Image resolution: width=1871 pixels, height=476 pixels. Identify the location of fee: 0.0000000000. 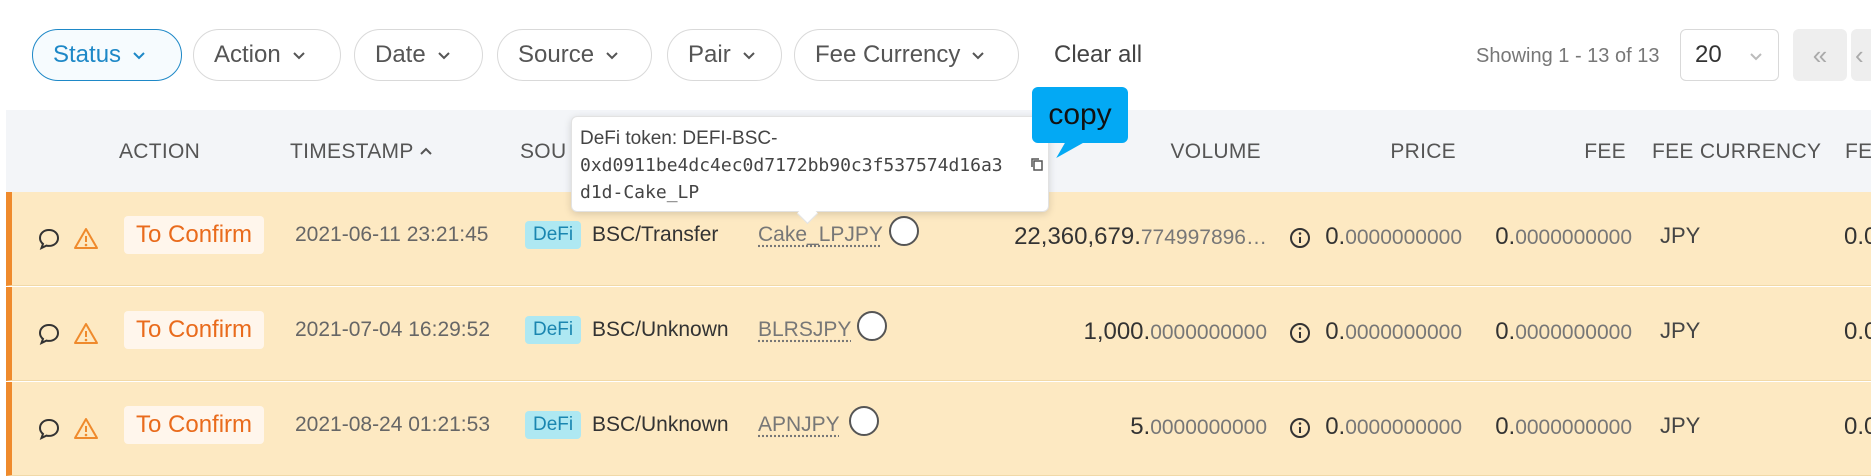
(1562, 332).